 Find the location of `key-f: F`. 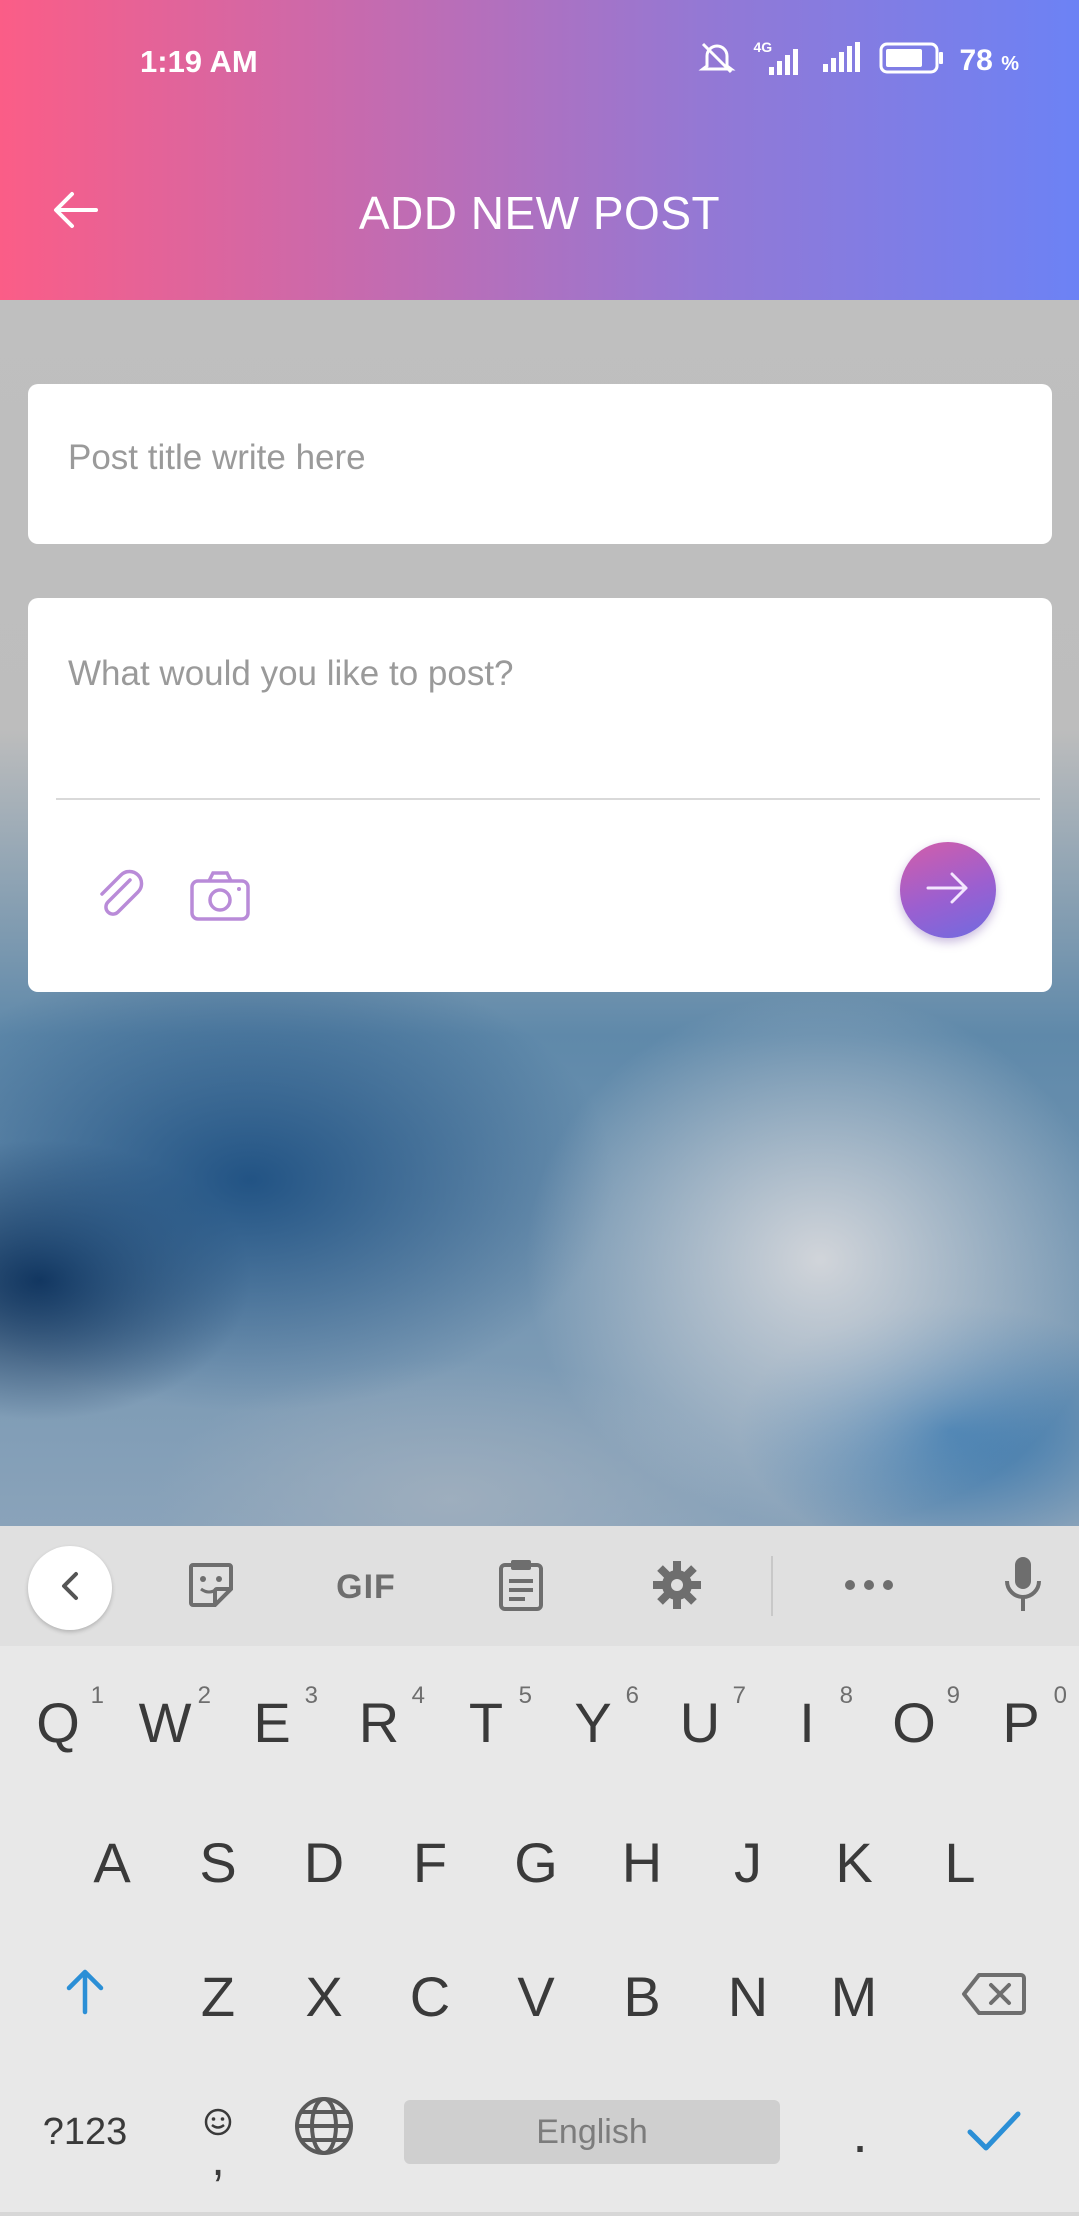

key-f: F is located at coordinates (430, 1862).